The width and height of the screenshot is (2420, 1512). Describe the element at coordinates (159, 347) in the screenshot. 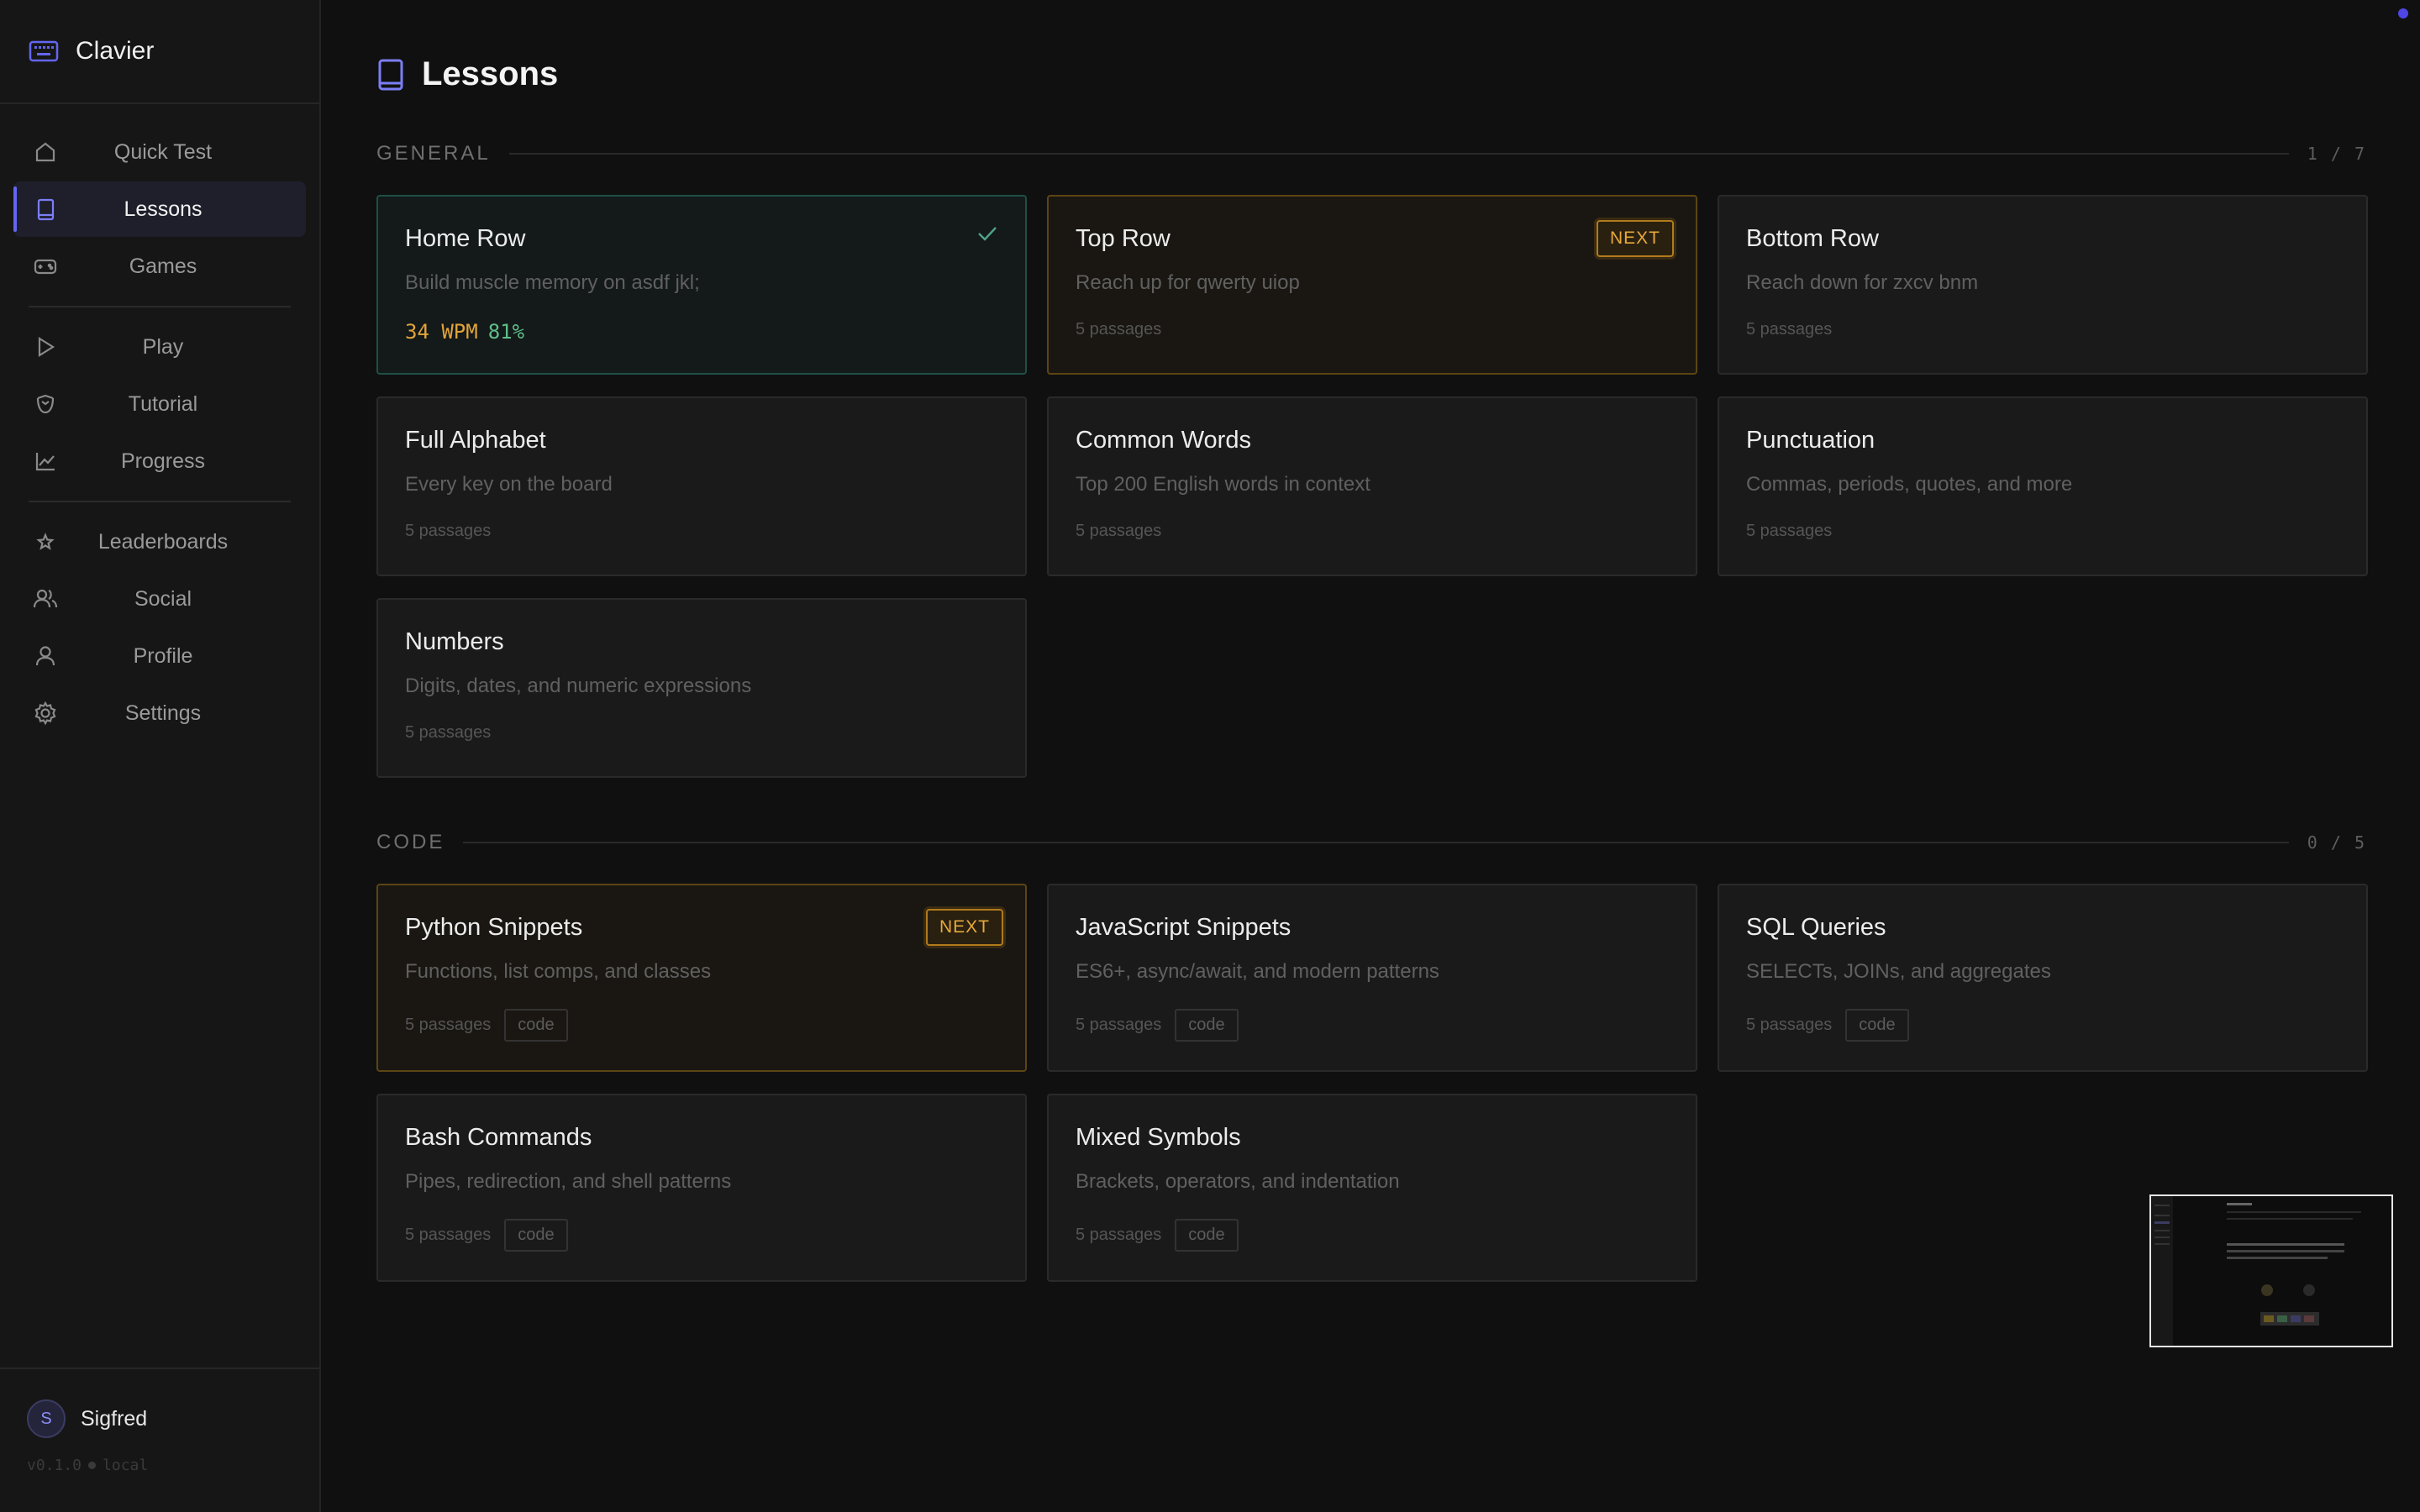

I see `nav-item-play: Play` at that location.